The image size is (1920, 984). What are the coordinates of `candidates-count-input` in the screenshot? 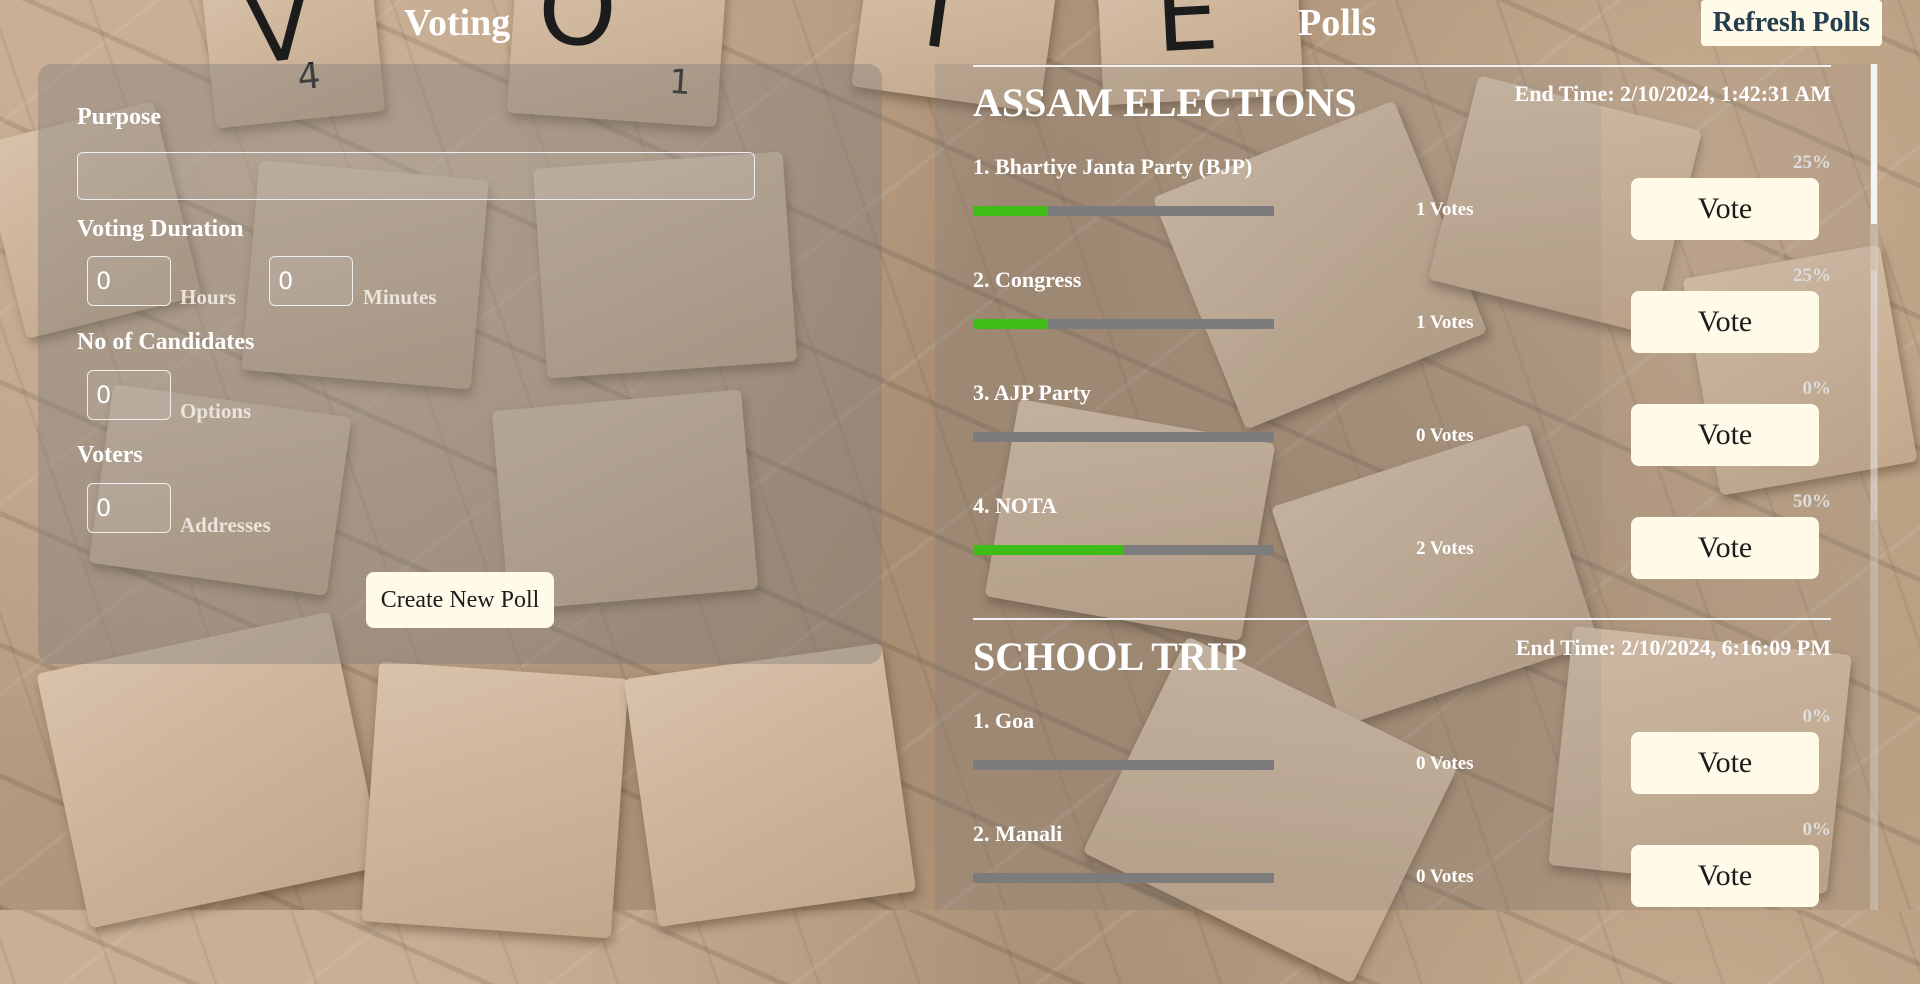 It's located at (129, 395).